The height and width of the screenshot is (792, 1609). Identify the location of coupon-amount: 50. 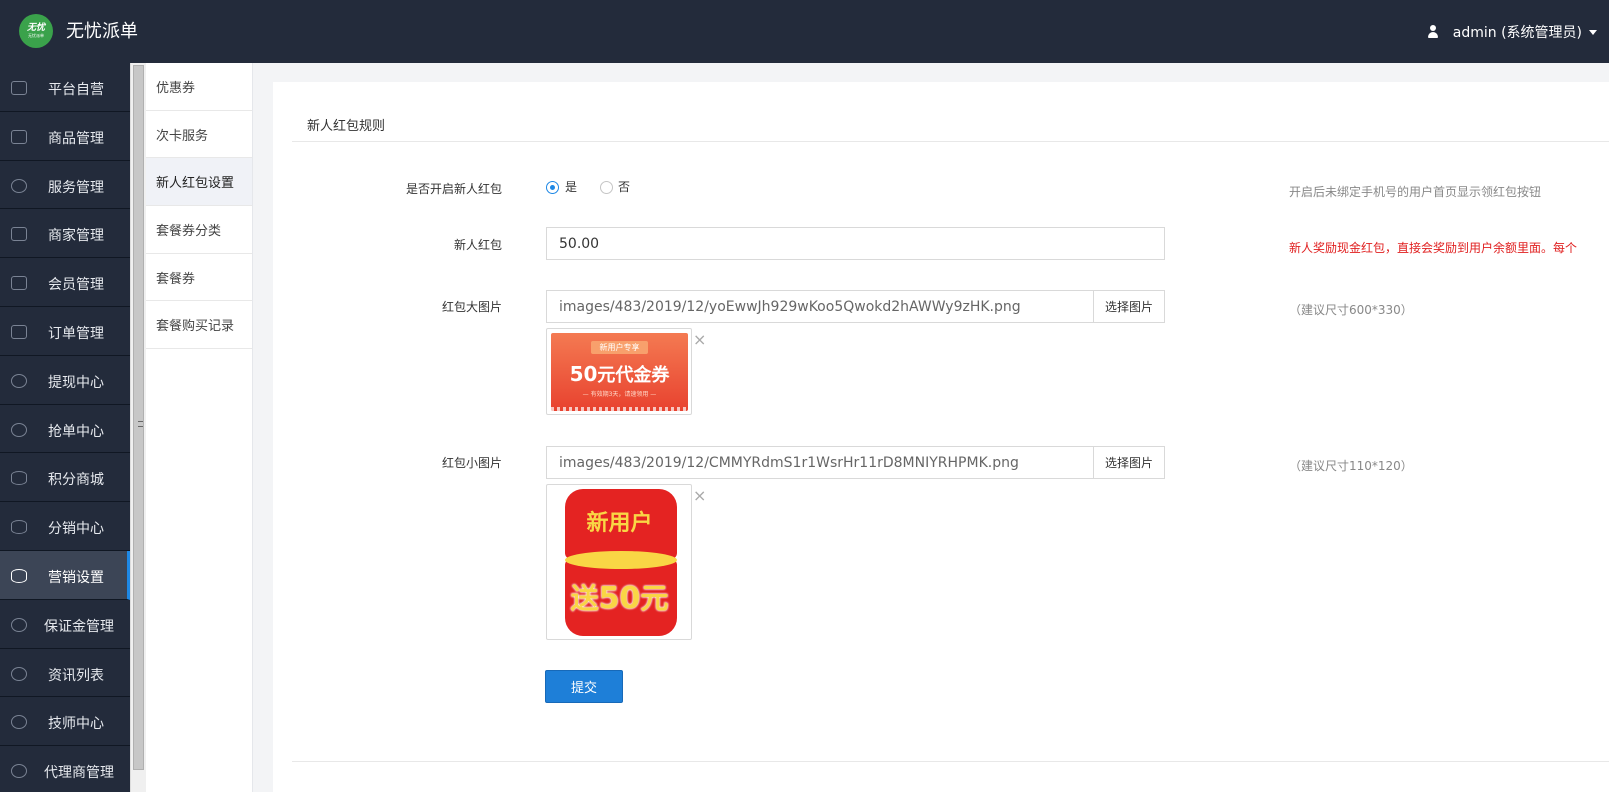
(583, 374).